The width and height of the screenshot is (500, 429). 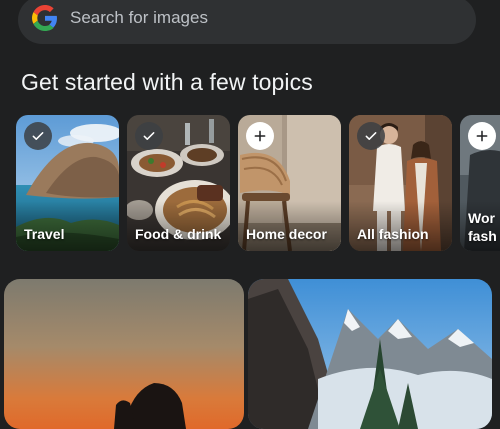 I want to click on topic-card-home-decor: Home decor, so click(x=289, y=183).